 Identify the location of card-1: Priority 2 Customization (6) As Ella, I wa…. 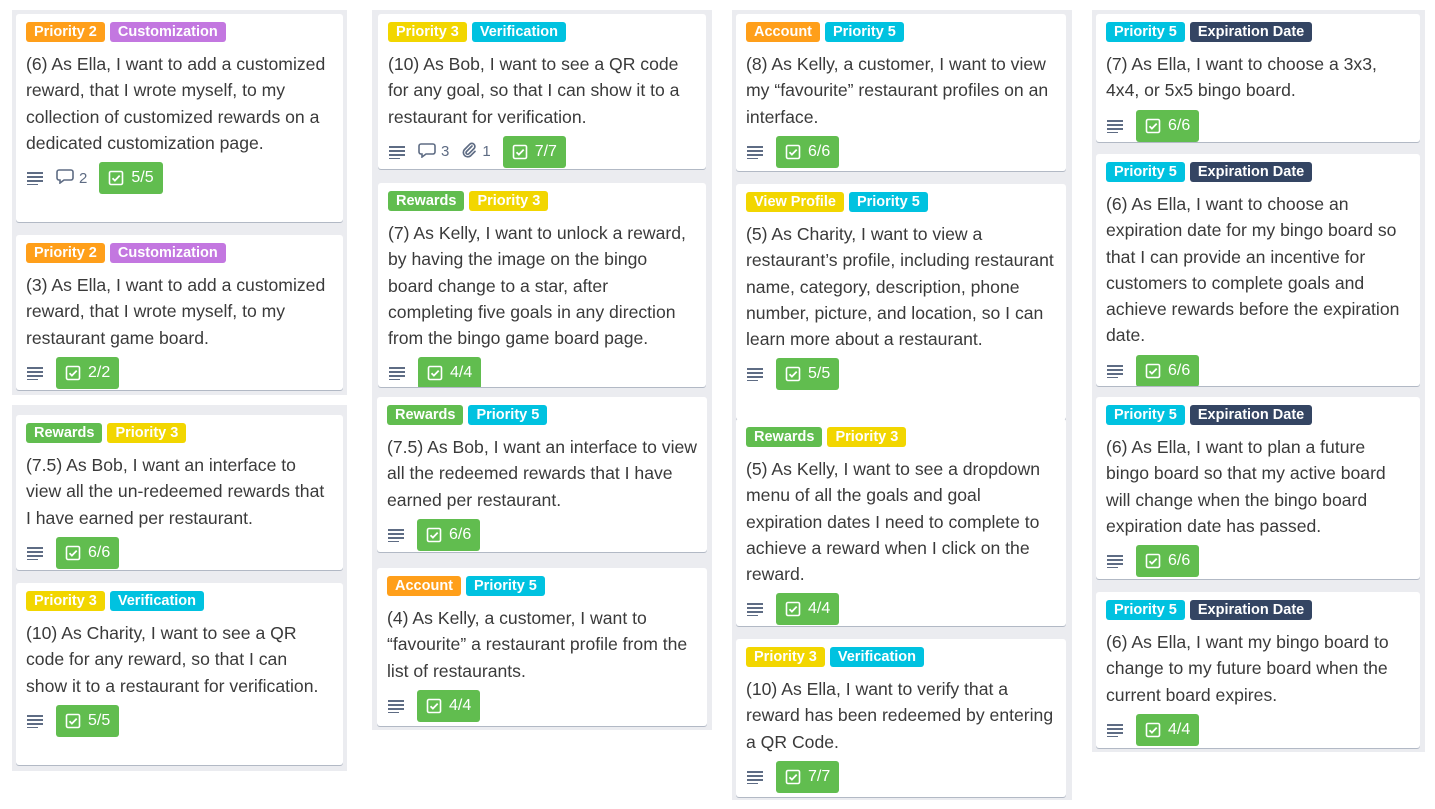
(179, 118).